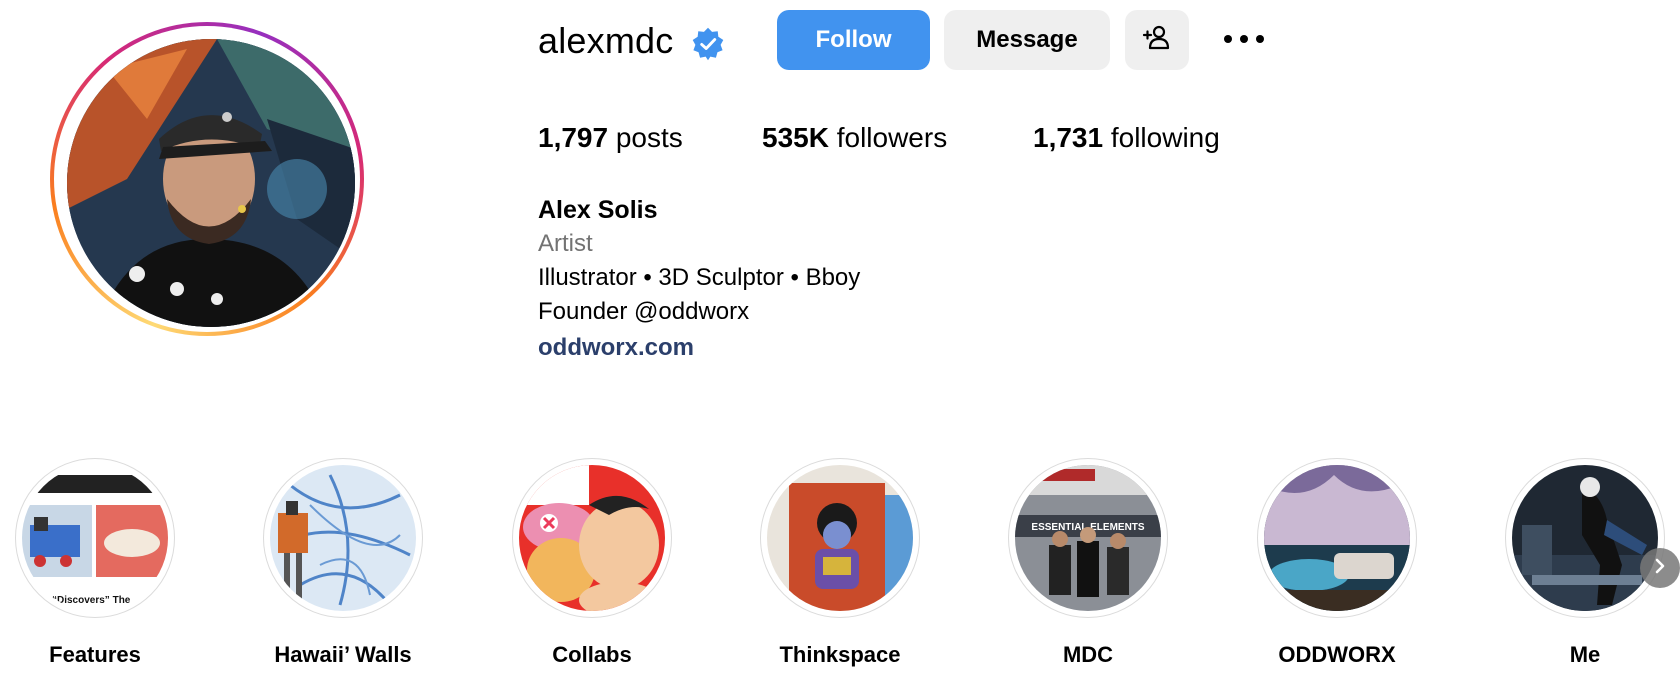  Describe the element at coordinates (1337, 654) in the screenshot. I see `highlight-label: ODDWORX` at that location.